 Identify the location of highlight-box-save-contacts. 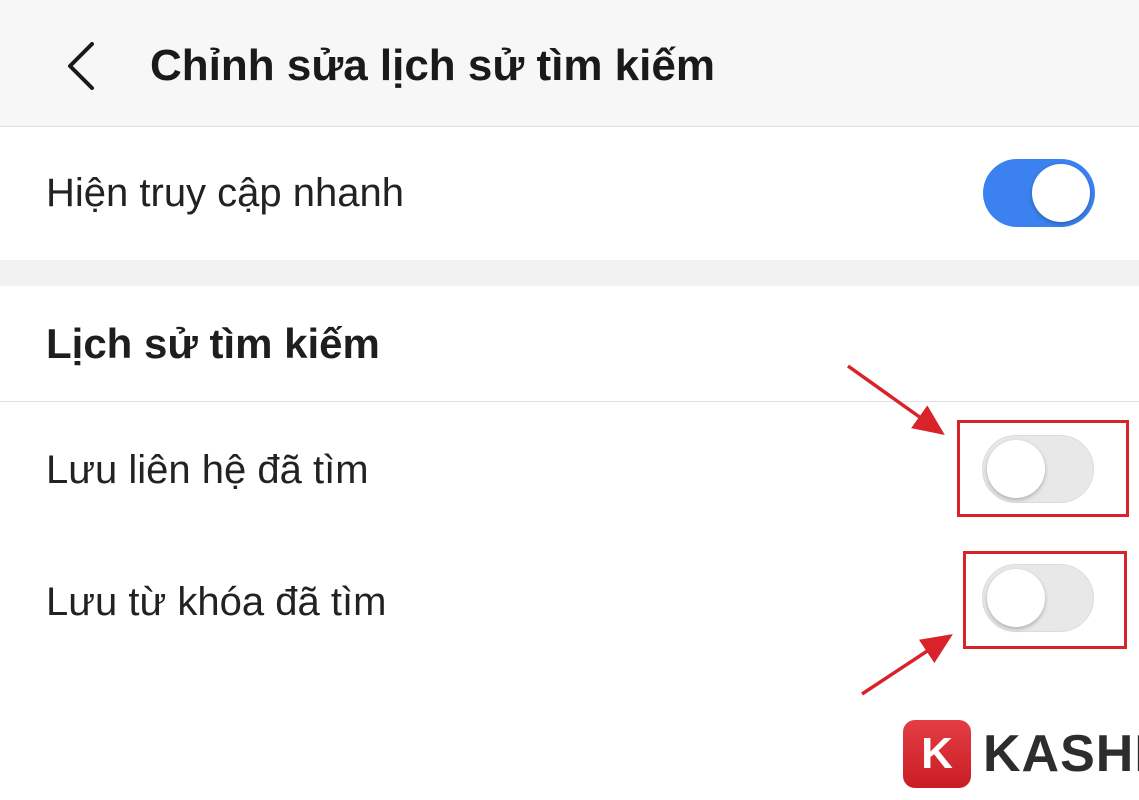
(1043, 468).